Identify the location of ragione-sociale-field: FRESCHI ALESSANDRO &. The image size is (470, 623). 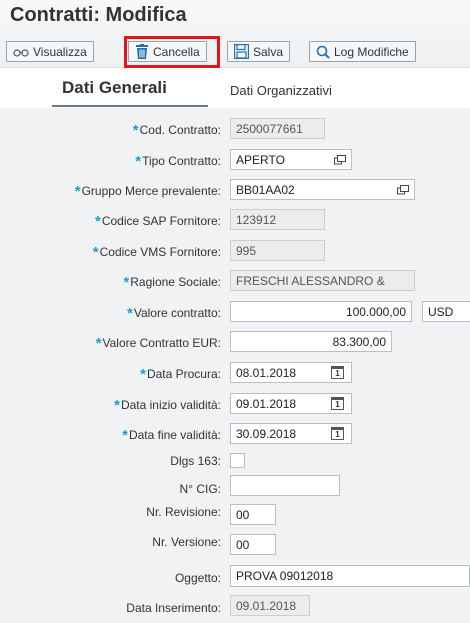
(322, 280).